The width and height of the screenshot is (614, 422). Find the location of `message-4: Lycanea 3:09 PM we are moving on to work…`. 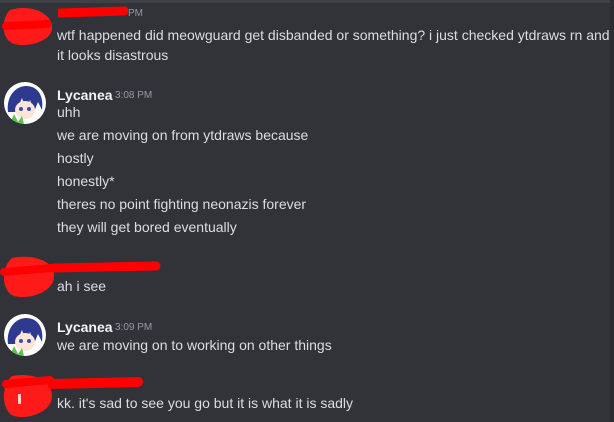

message-4: Lycanea 3:09 PM we are moving on to work… is located at coordinates (307, 336).